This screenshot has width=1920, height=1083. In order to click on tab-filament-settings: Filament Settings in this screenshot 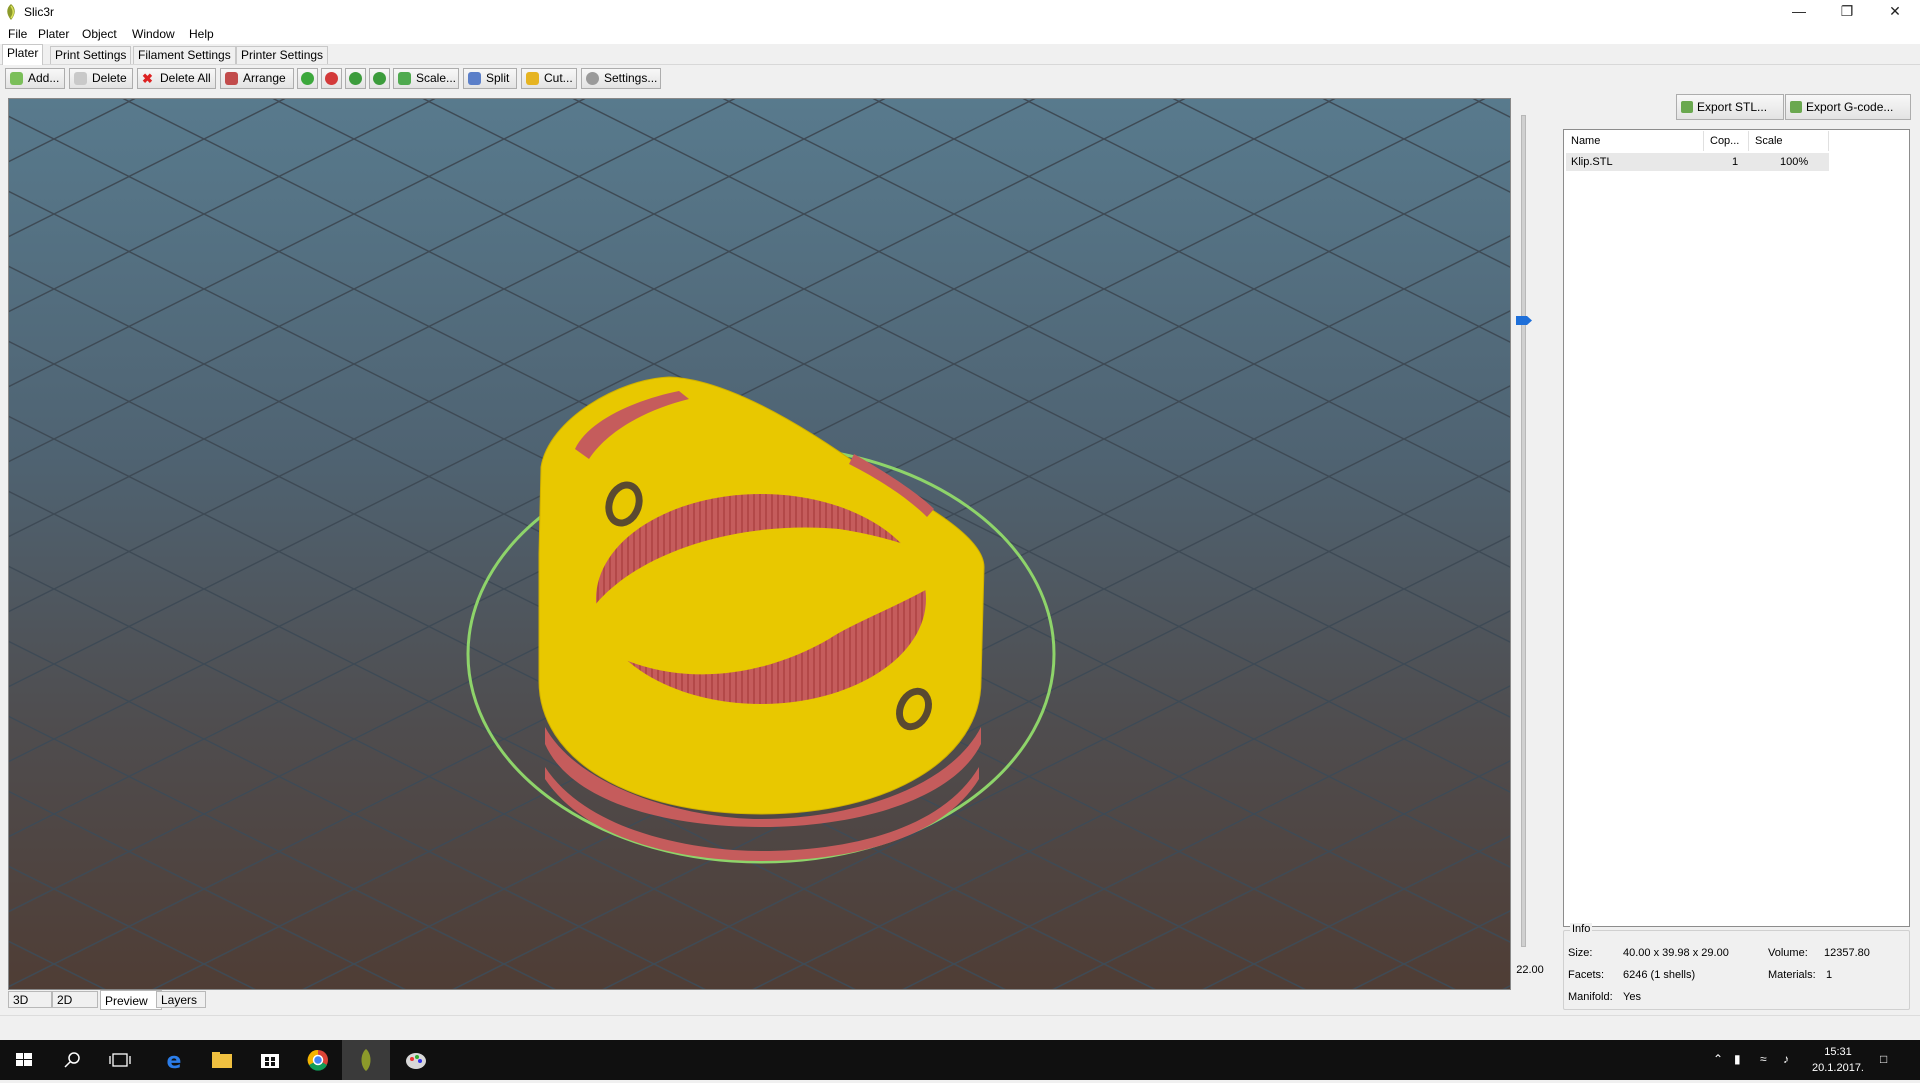, I will do `click(184, 55)`.